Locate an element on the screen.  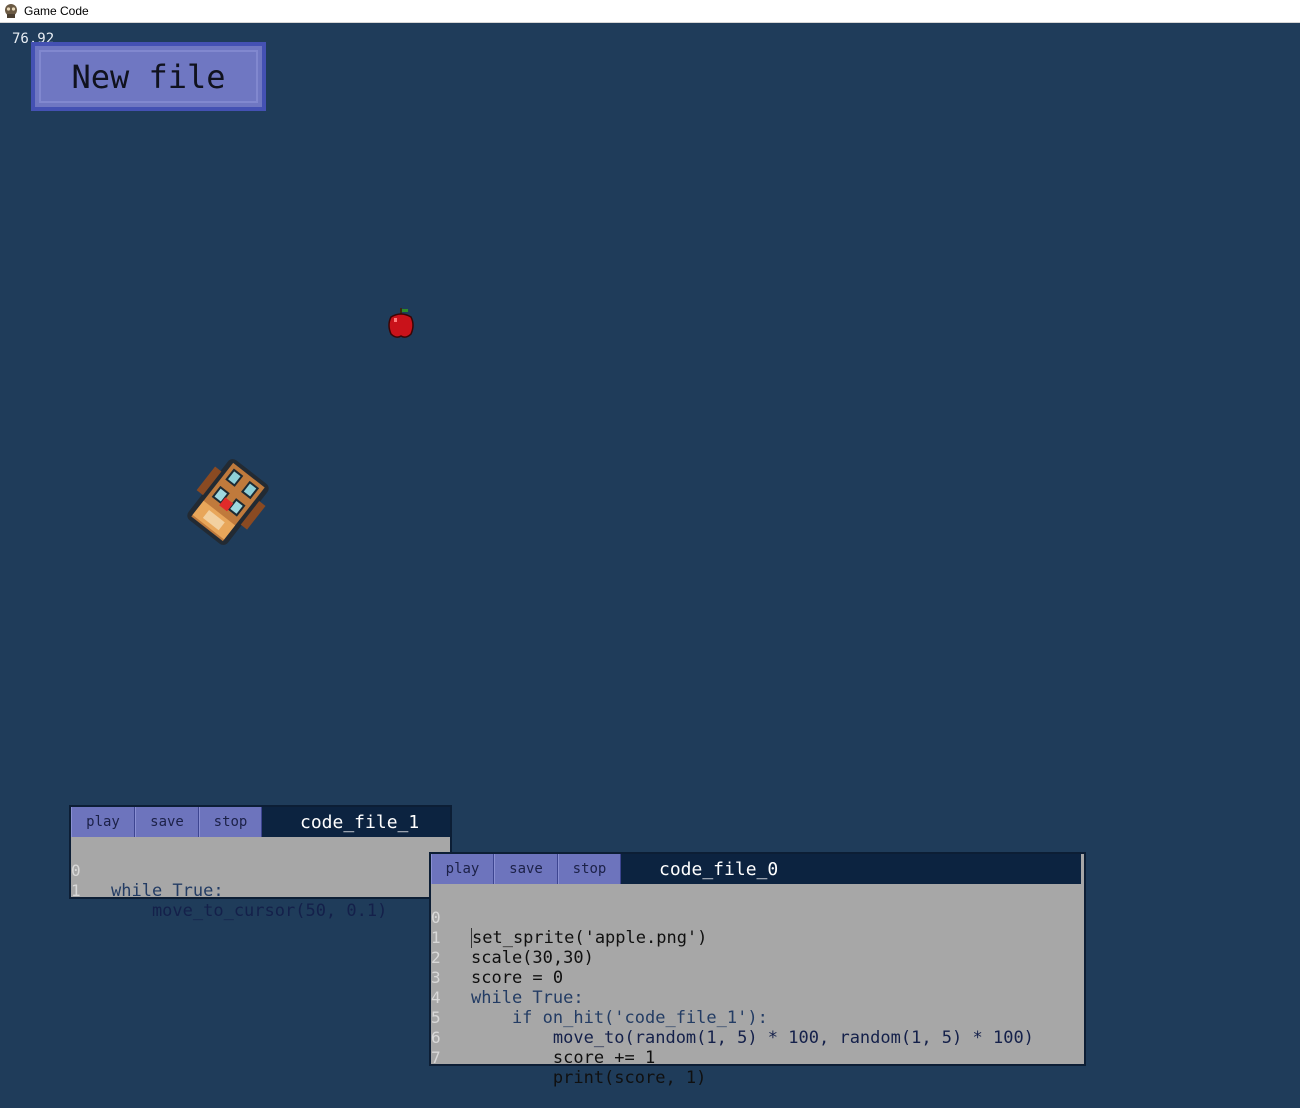
code-line: 2 score = 0 is located at coordinates (757, 958).